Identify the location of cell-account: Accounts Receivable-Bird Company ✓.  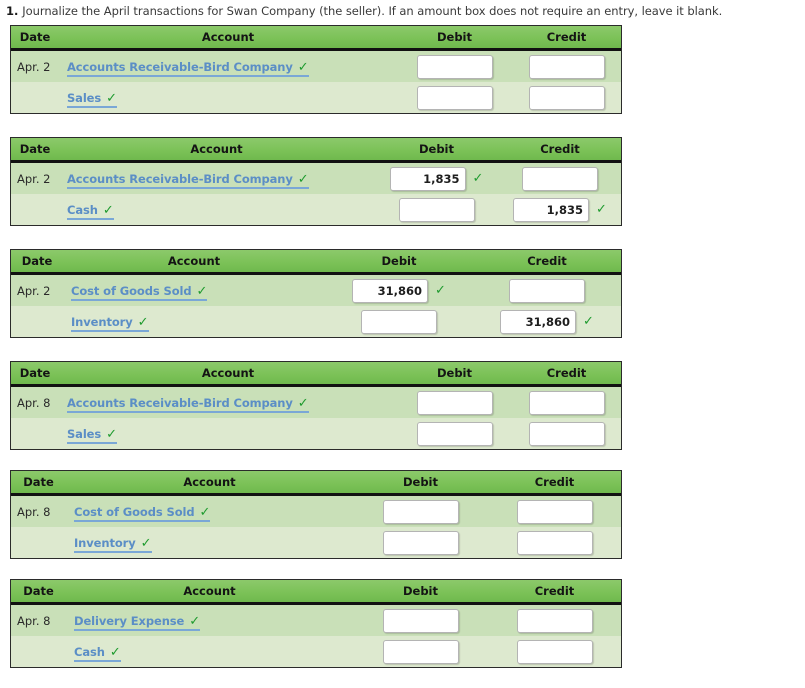
(216, 178).